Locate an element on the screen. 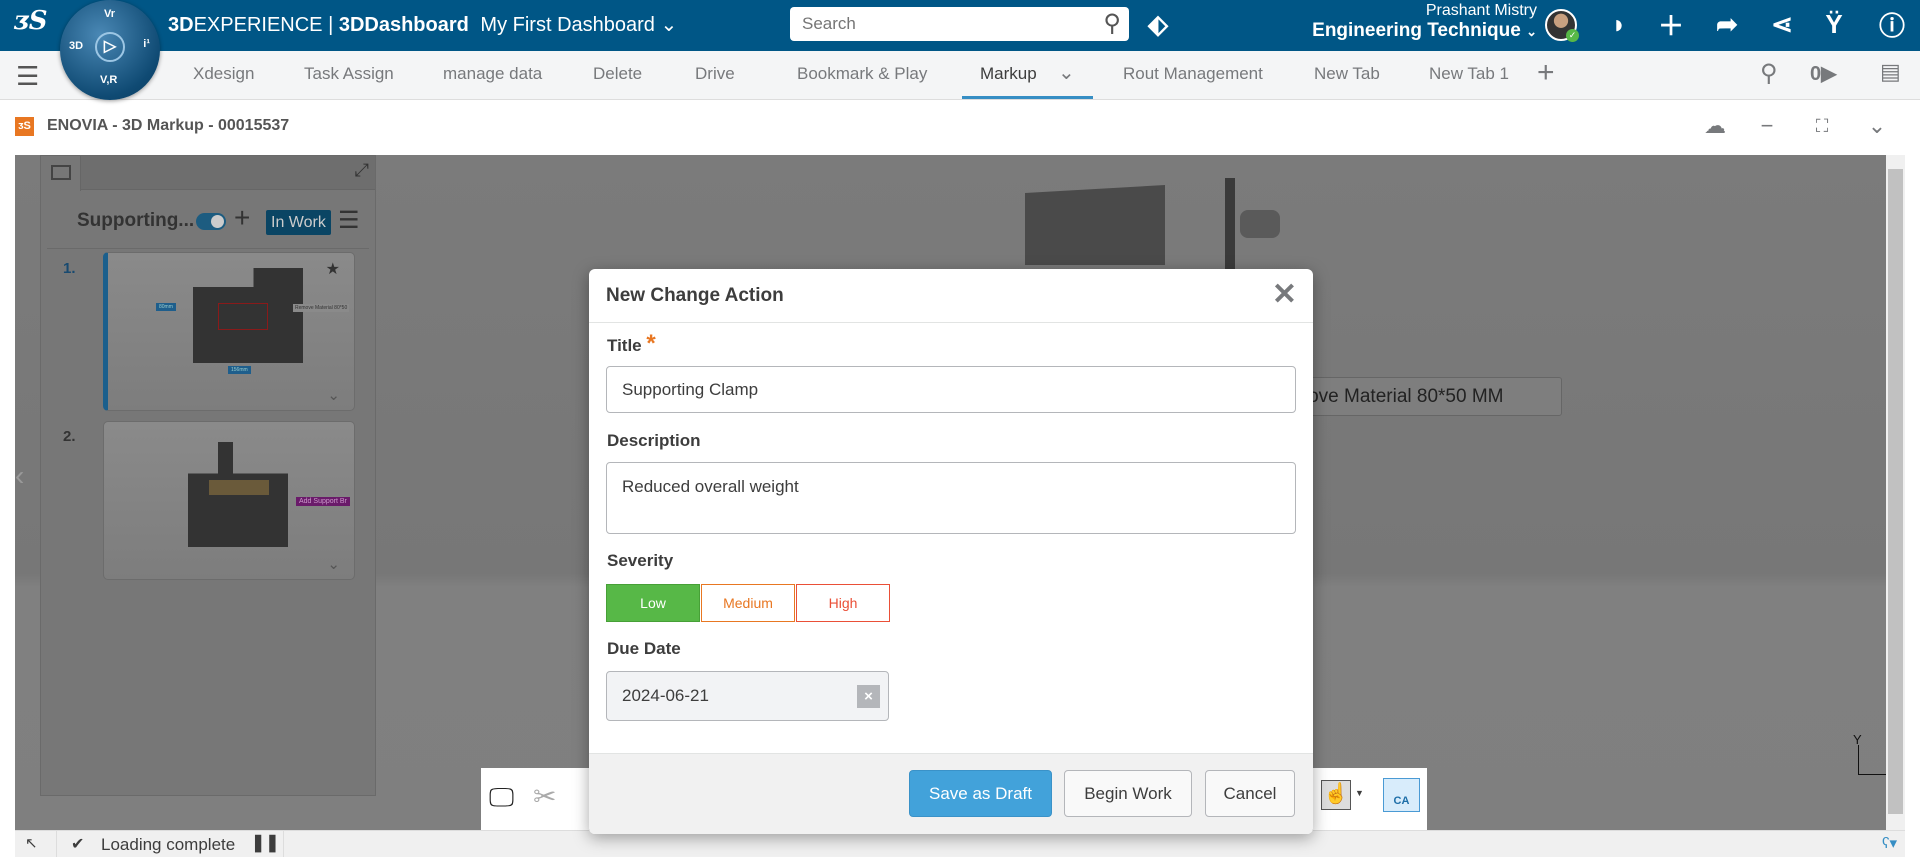 The image size is (1920, 866). title-label: Title * is located at coordinates (631, 344).